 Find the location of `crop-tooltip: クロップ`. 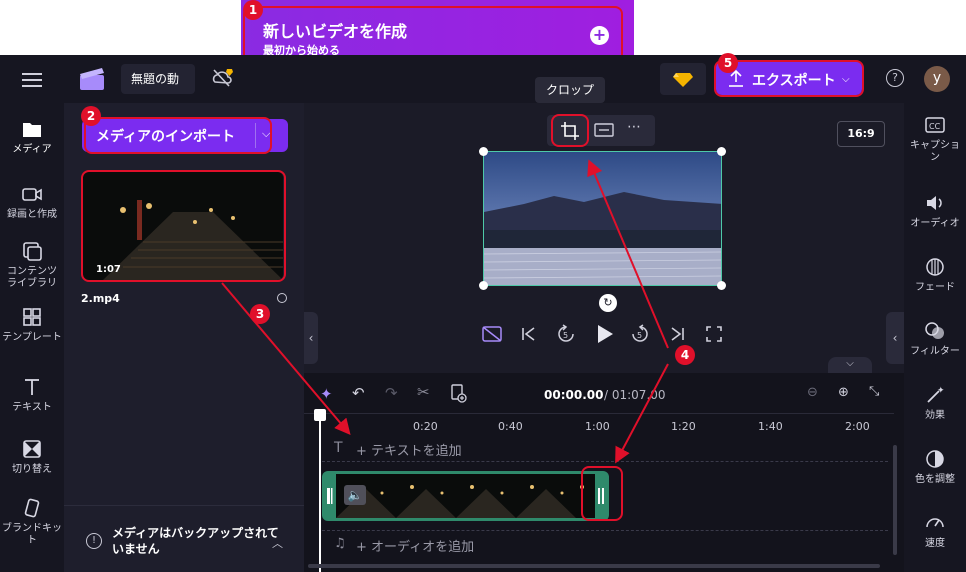

crop-tooltip: クロップ is located at coordinates (570, 90).